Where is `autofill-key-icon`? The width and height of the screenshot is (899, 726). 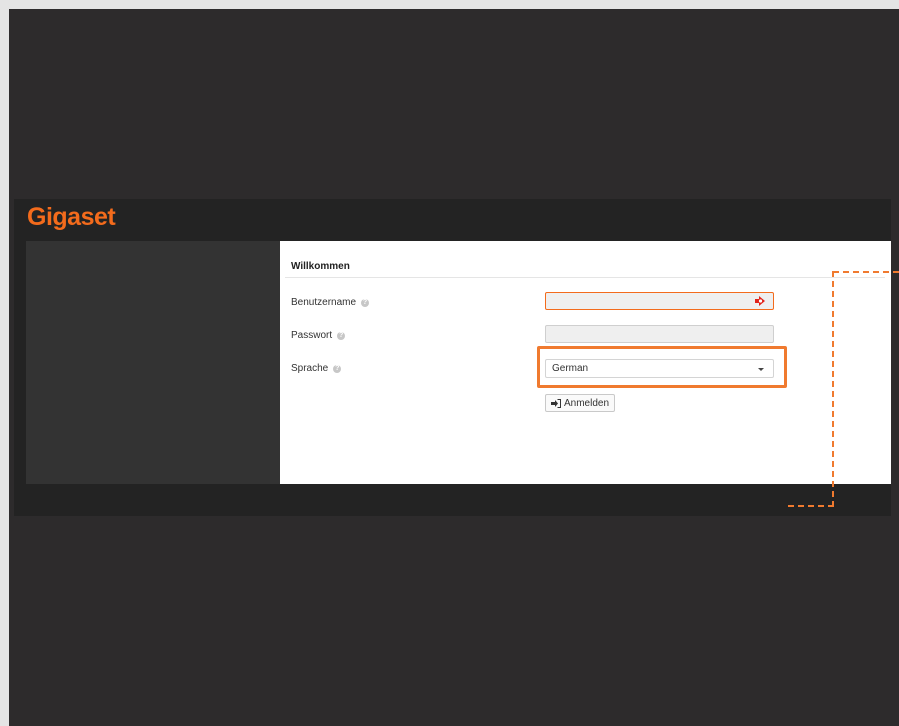 autofill-key-icon is located at coordinates (760, 301).